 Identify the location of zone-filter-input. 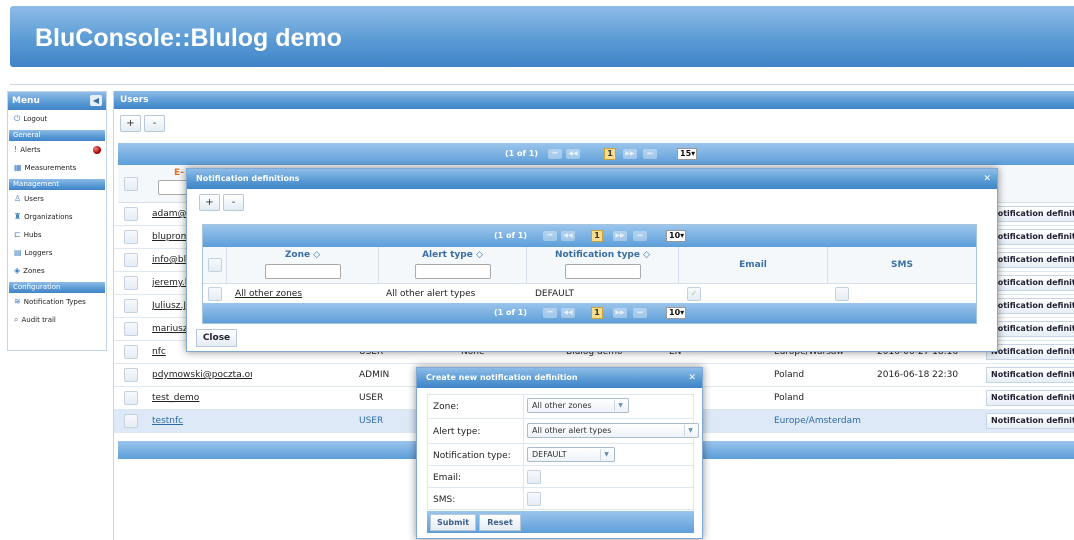
(302, 271).